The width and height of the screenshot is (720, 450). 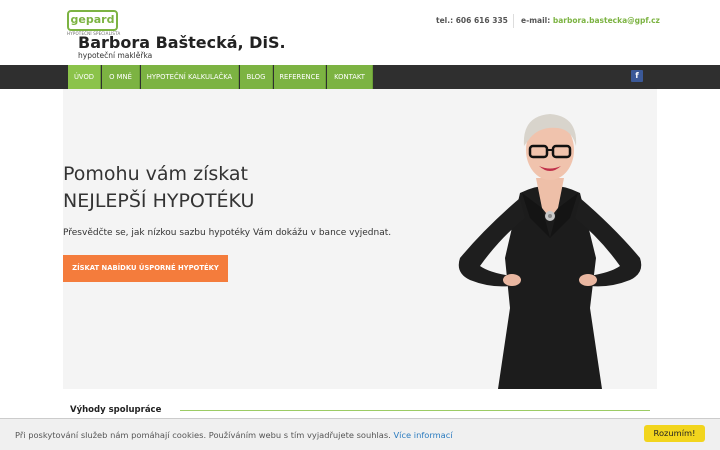 I want to click on nav-item-reference: REFERENCE, so click(x=300, y=77).